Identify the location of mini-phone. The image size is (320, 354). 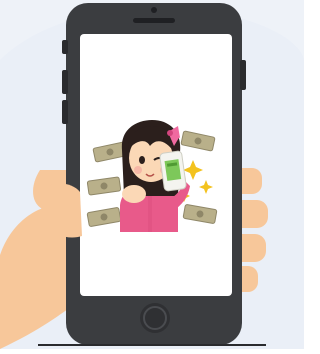
(173, 171).